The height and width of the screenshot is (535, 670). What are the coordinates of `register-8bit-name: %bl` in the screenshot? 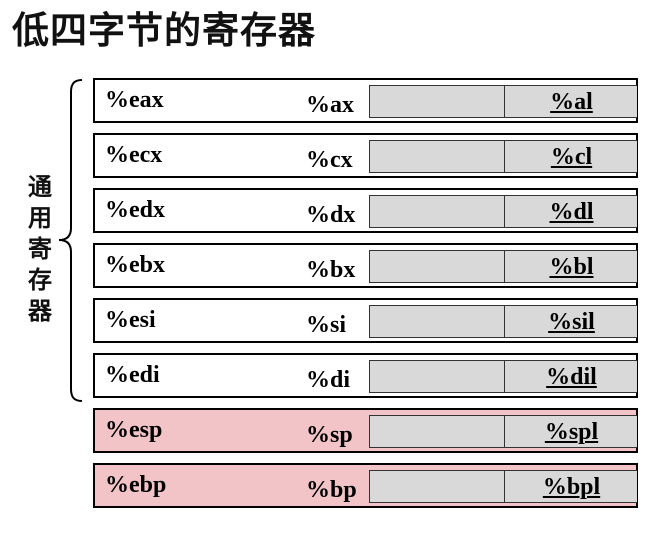 It's located at (571, 267).